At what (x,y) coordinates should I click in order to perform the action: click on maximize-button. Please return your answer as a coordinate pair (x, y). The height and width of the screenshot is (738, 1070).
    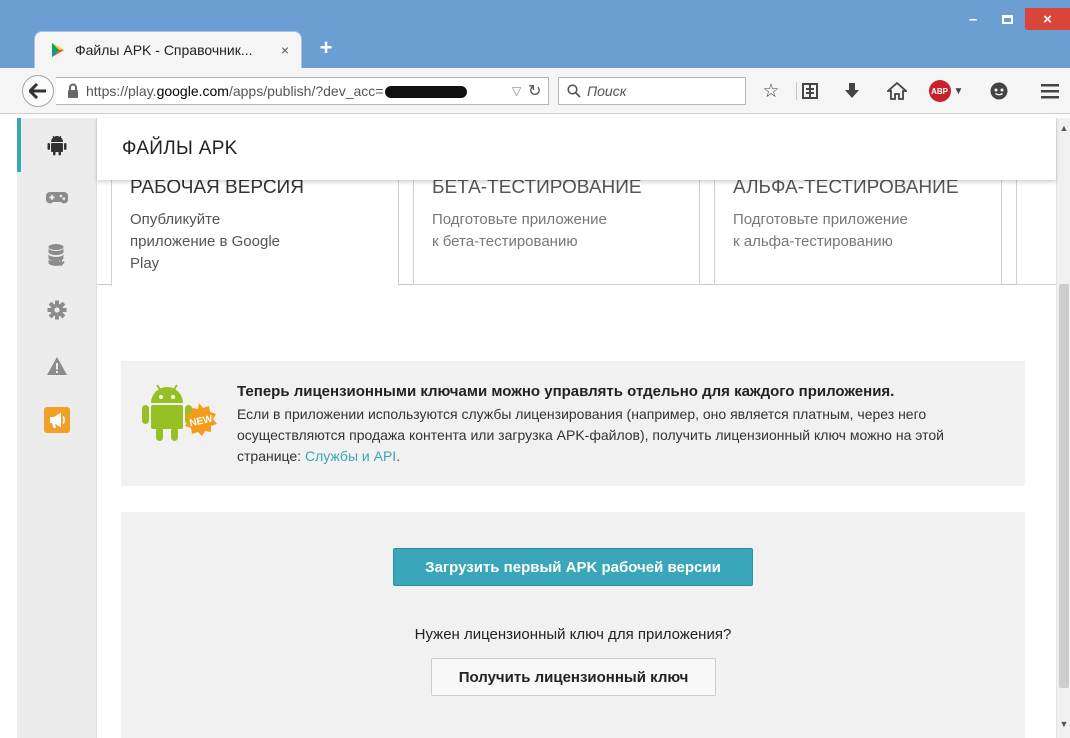
    Looking at the image, I should click on (1007, 19).